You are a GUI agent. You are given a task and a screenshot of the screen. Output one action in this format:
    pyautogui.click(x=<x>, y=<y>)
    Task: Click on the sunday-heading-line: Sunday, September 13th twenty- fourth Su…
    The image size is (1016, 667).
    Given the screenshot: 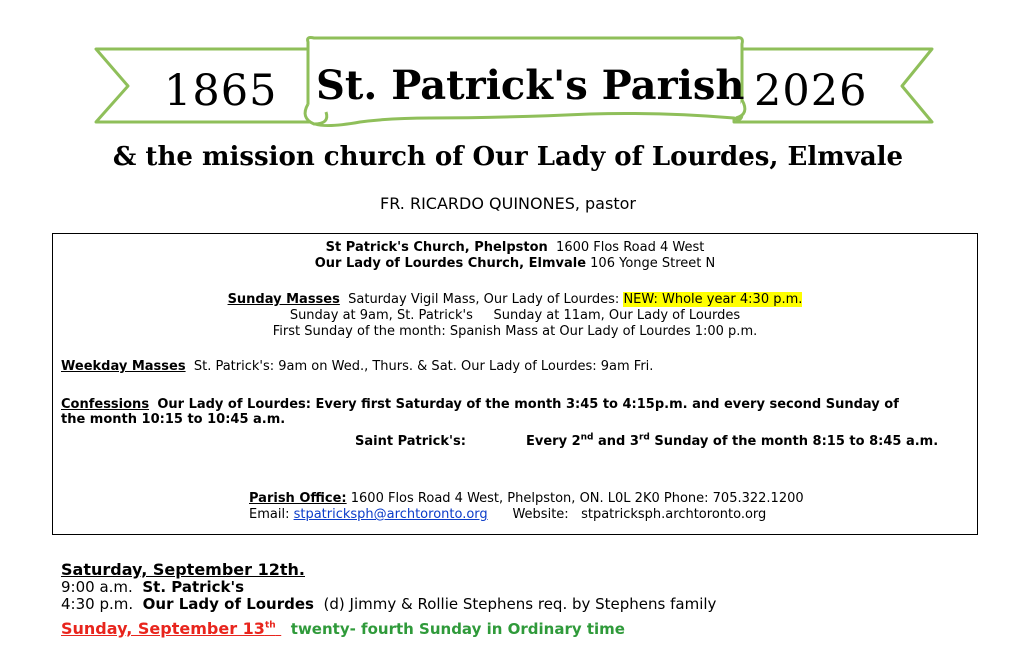 What is the action you would take?
    pyautogui.click(x=343, y=629)
    